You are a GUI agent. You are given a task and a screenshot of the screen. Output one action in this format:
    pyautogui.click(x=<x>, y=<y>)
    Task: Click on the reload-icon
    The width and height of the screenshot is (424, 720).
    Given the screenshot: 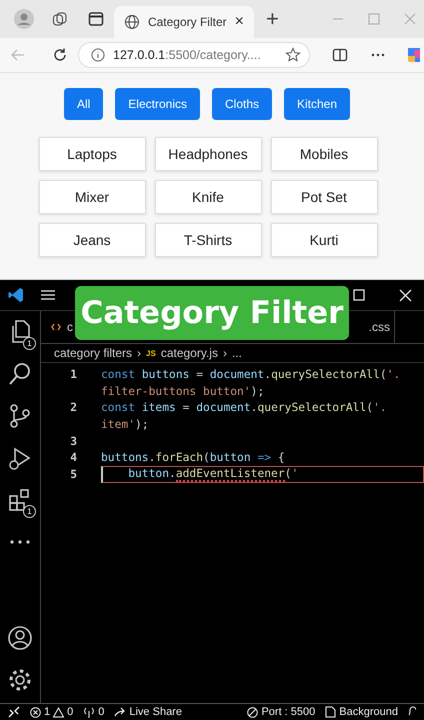 What is the action you would take?
    pyautogui.click(x=60, y=55)
    